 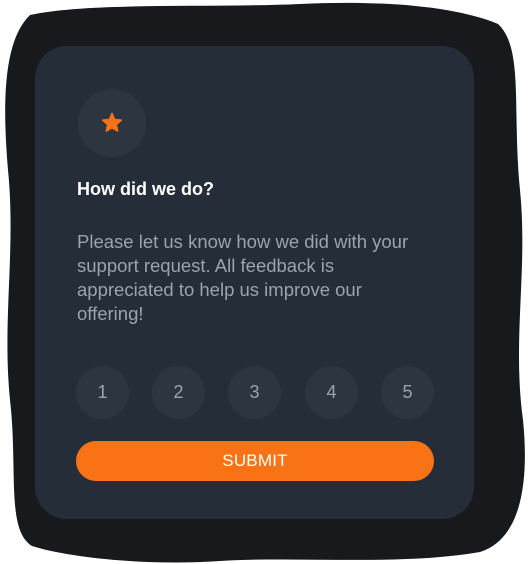 What do you see at coordinates (102, 392) in the screenshot?
I see `rating-button-1: 1` at bounding box center [102, 392].